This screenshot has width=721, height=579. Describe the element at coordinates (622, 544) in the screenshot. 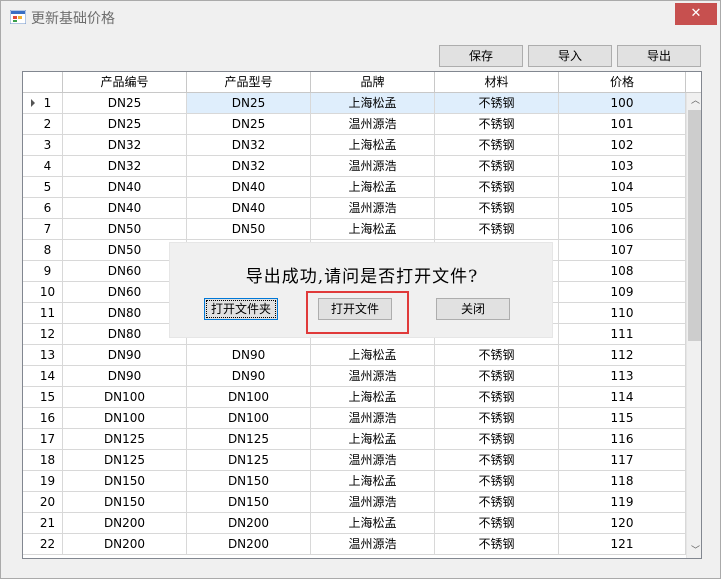

I see `cell-price: 121` at that location.